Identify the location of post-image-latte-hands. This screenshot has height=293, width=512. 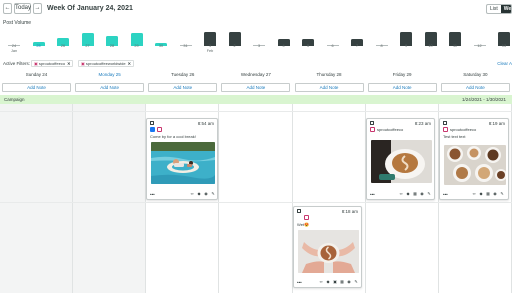
(328, 251).